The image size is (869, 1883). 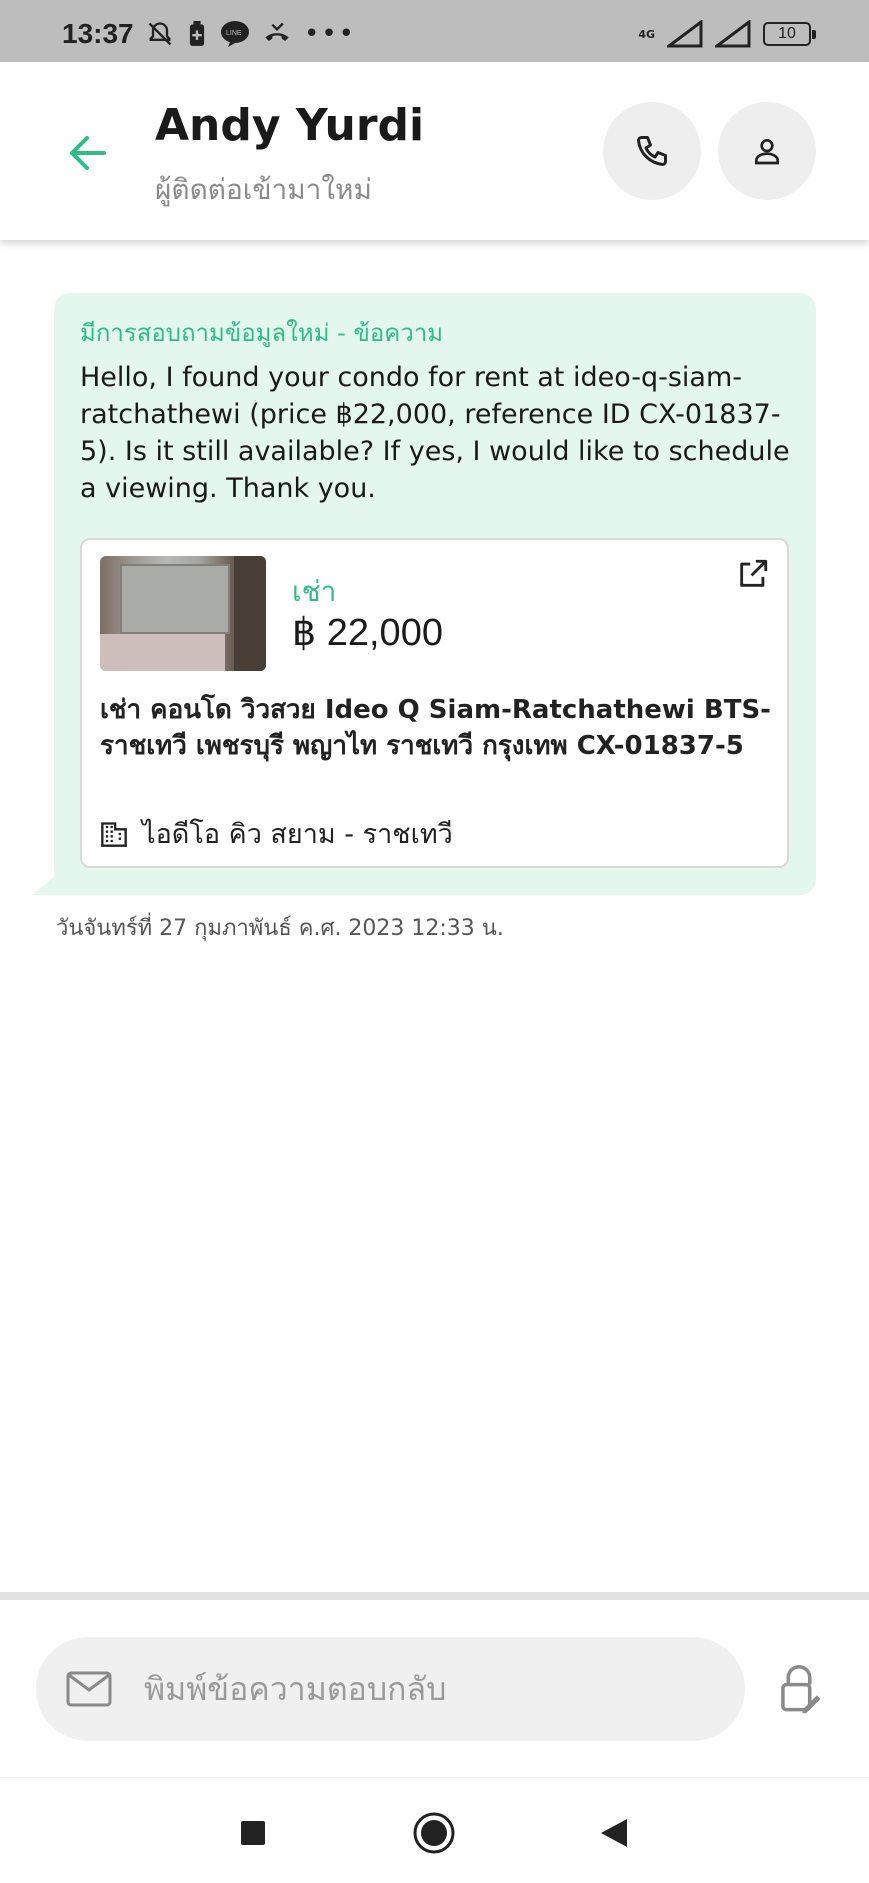 What do you see at coordinates (367, 633) in the screenshot?
I see `listing-price: ฿ 22,000` at bounding box center [367, 633].